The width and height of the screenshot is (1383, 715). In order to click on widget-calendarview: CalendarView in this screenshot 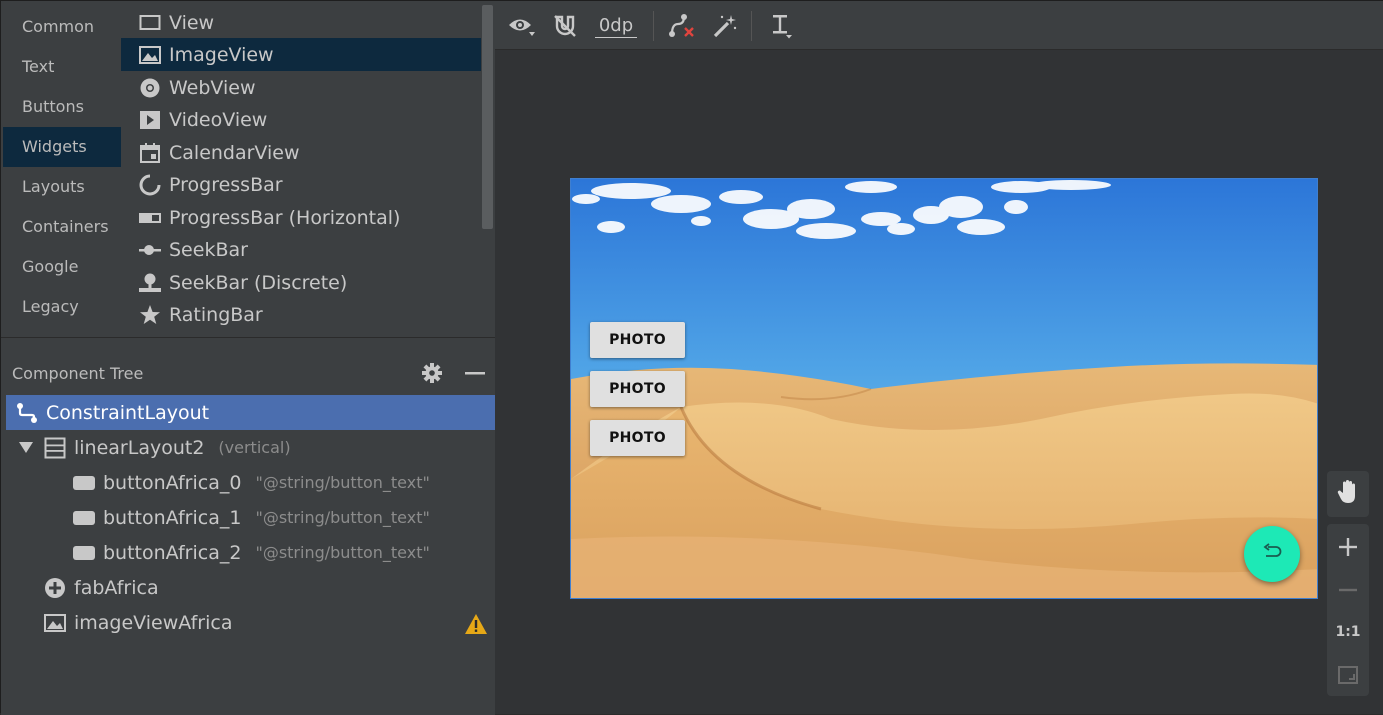, I will do `click(301, 152)`.